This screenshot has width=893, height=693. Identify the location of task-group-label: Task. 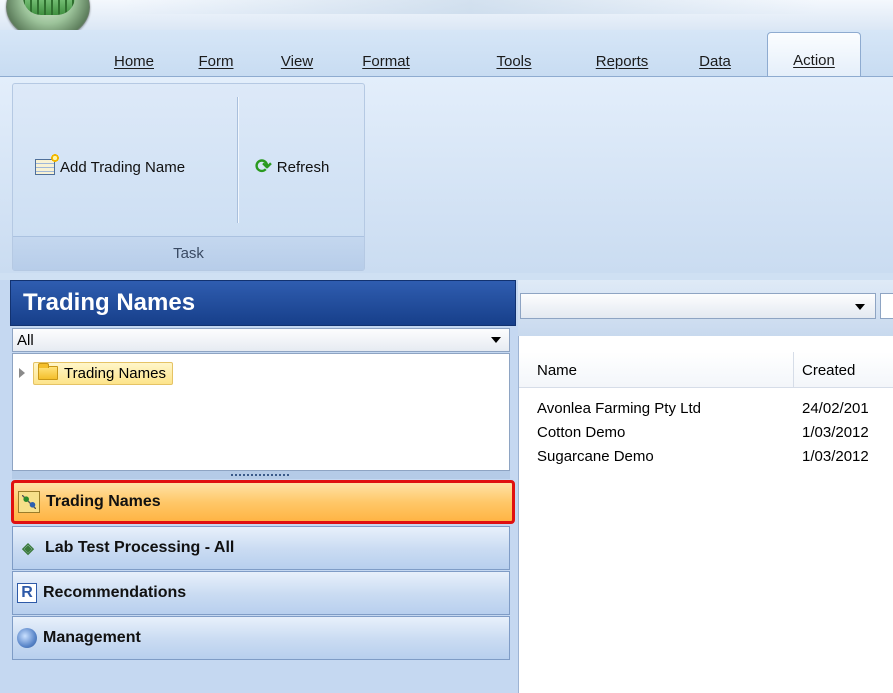
(188, 253).